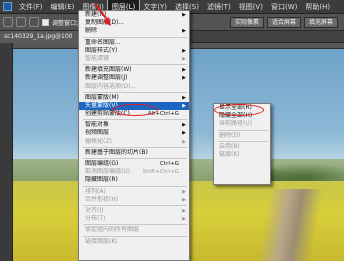 This screenshot has width=344, height=261. I want to click on menu-edit: 编辑(E), so click(63, 7).